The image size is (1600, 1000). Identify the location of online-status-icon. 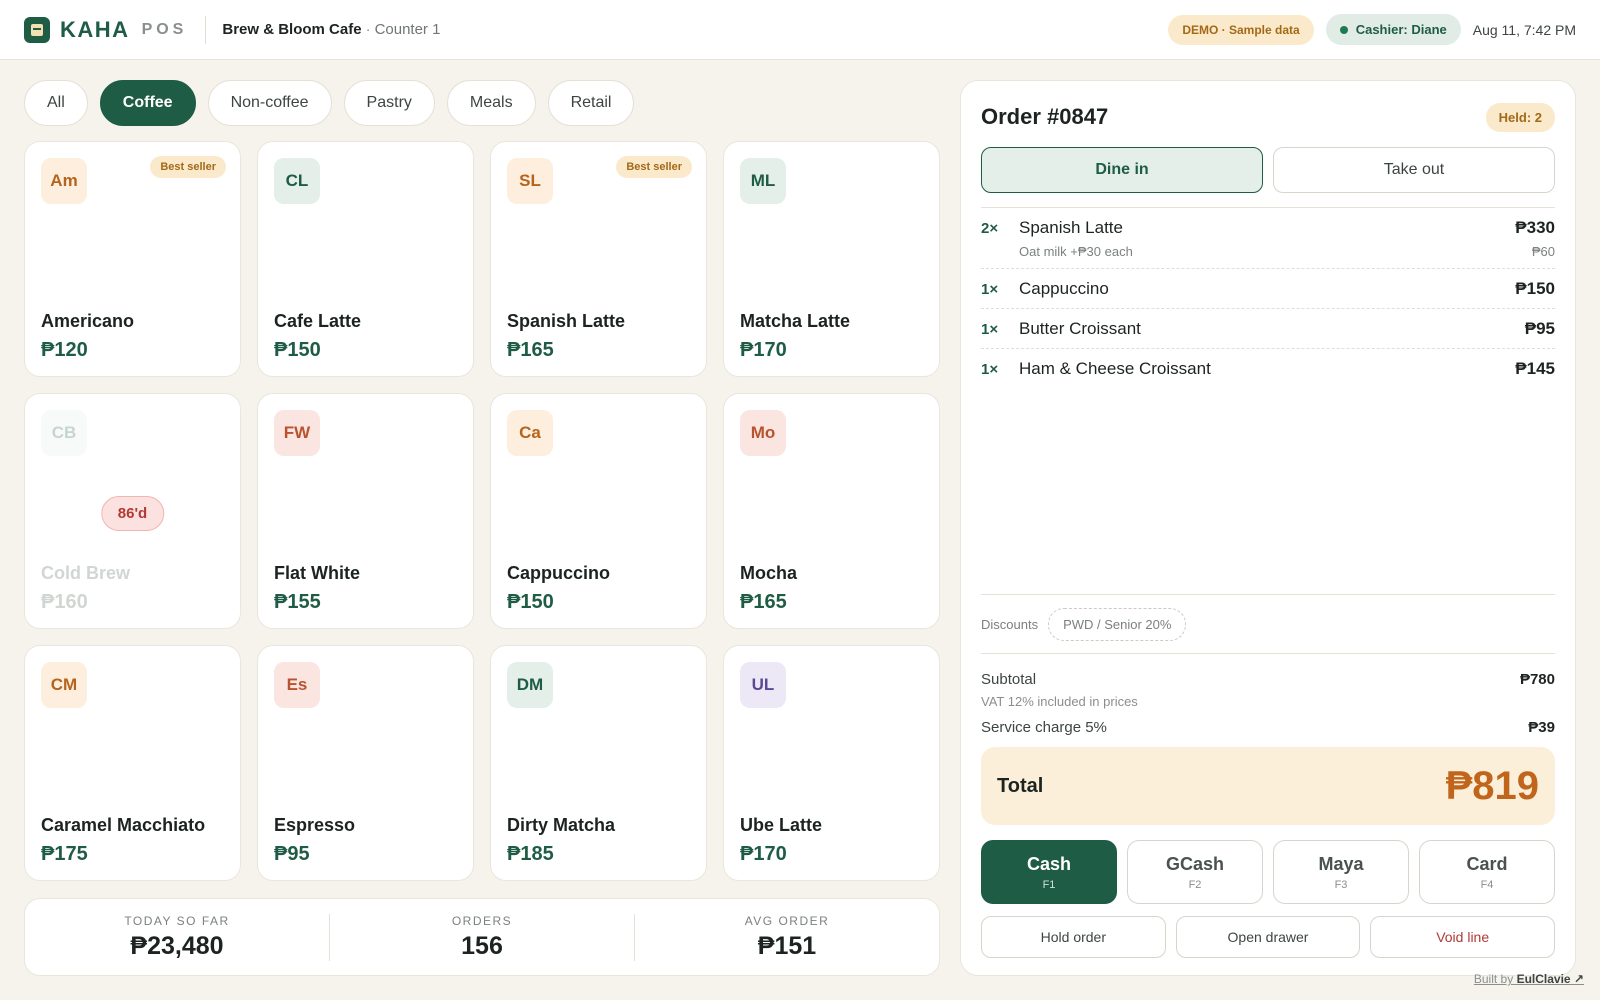
(1343, 29).